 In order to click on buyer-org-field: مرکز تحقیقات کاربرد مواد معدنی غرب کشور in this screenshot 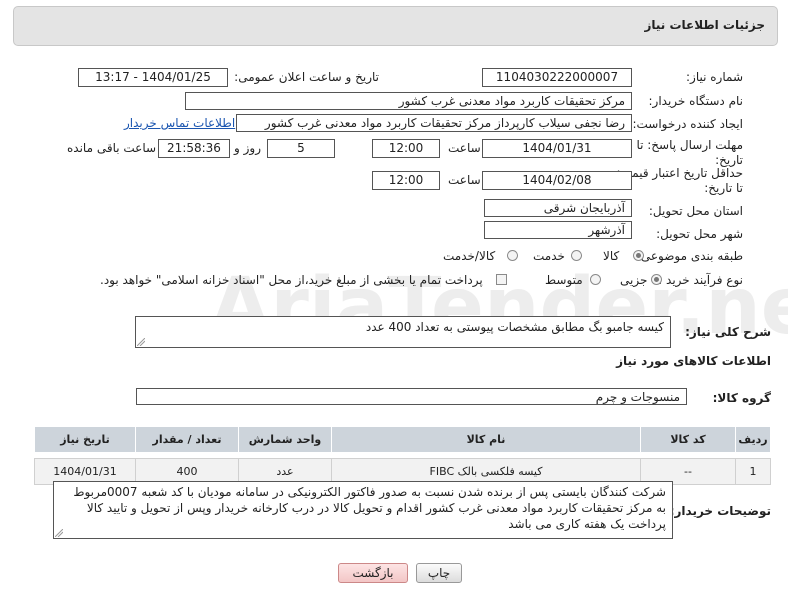, I will do `click(408, 101)`.